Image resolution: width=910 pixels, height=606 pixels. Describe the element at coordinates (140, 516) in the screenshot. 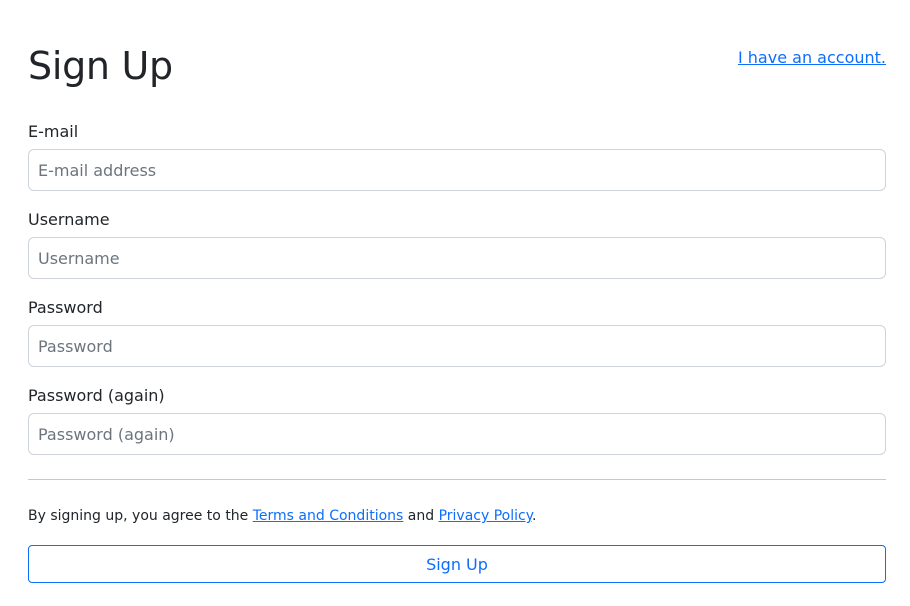

I see `terms-prefix: By signing up, you agree to the` at that location.